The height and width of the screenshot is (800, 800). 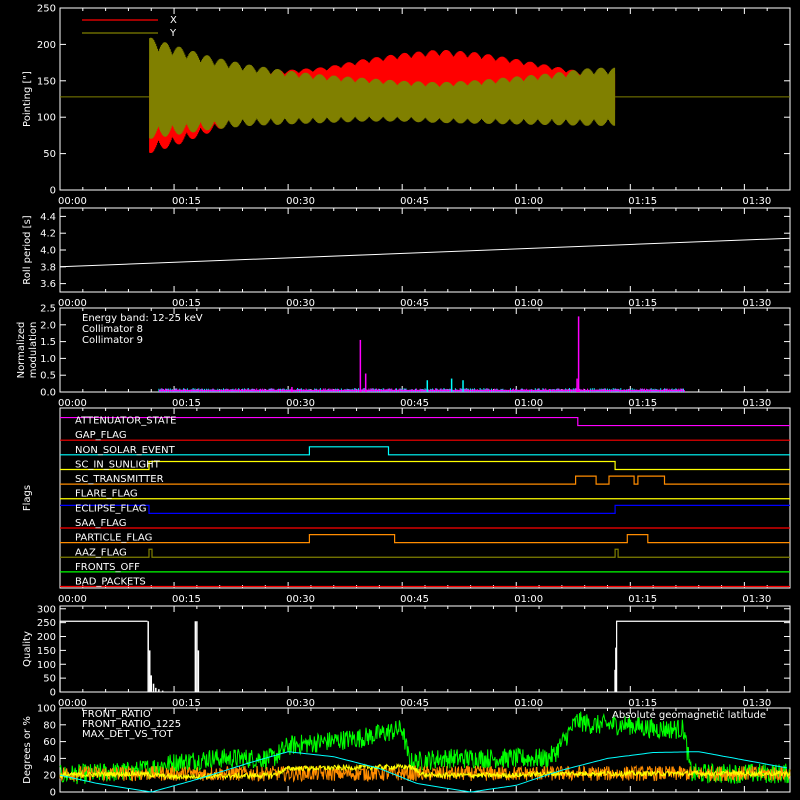 What do you see at coordinates (21, 350) in the screenshot?
I see `y-axis-label-line: Normalized` at bounding box center [21, 350].